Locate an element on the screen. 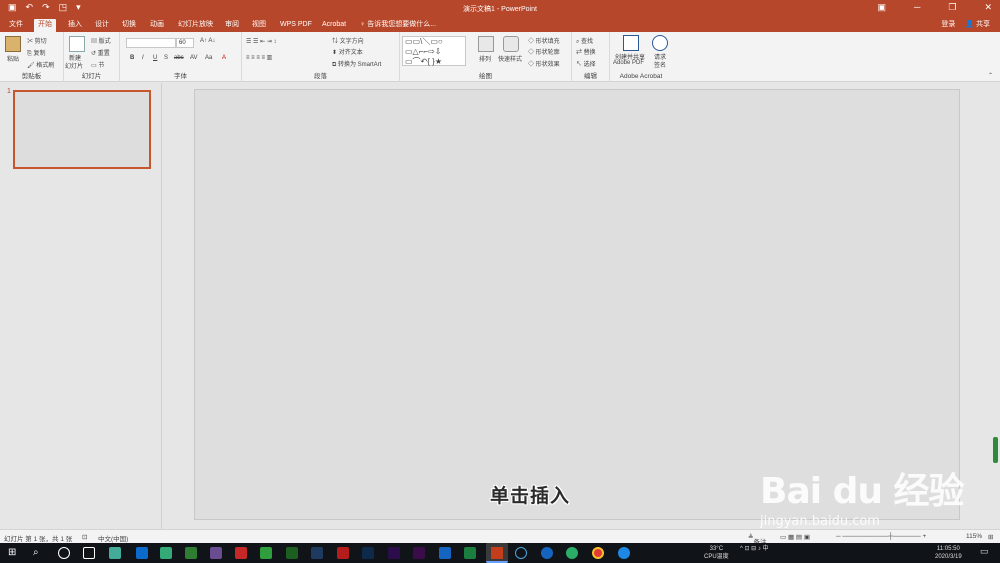  spellcheck-icon: ⊡ is located at coordinates (84, 537).